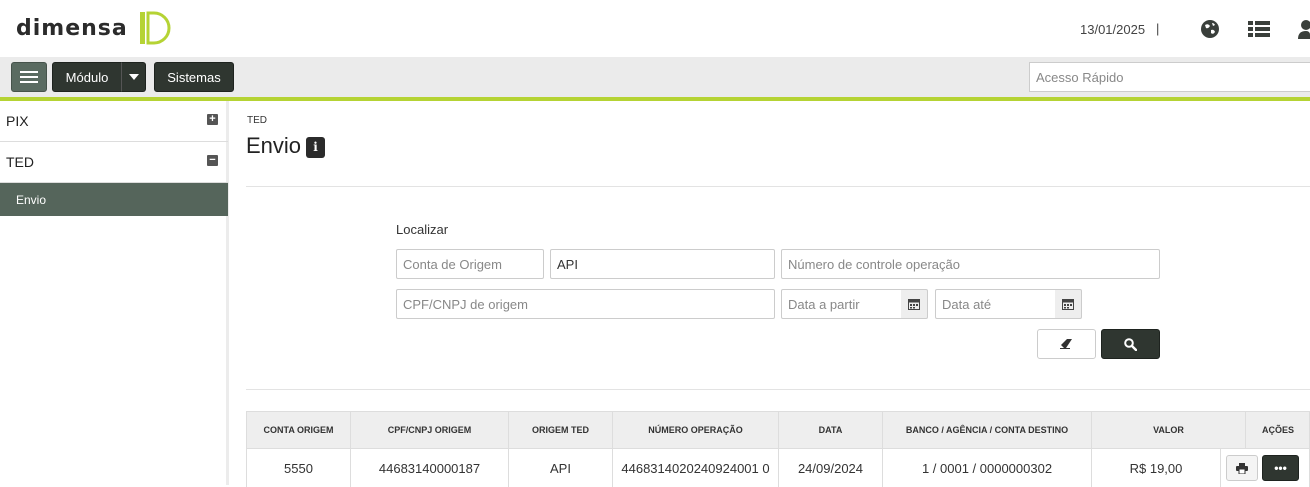  I want to click on page-title: Envio, so click(274, 145).